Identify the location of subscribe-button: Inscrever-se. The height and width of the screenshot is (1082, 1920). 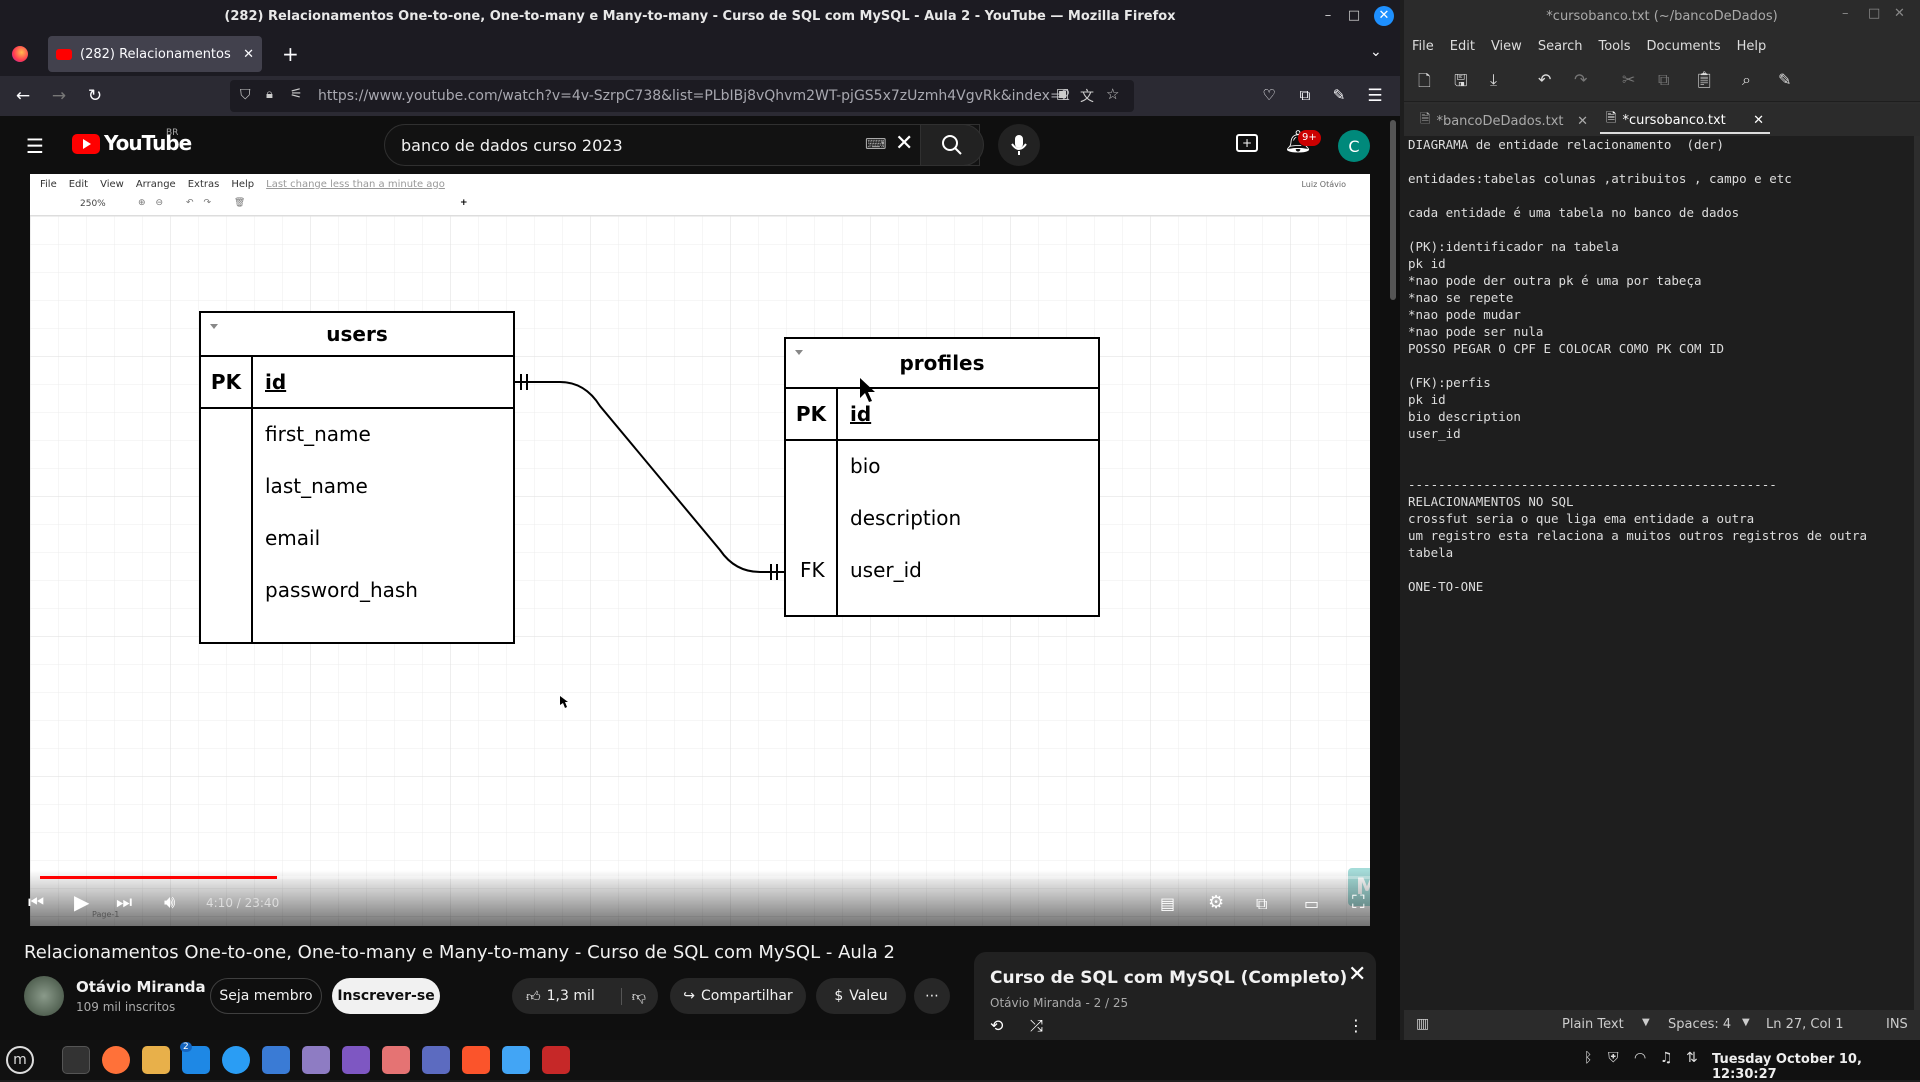
(386, 996).